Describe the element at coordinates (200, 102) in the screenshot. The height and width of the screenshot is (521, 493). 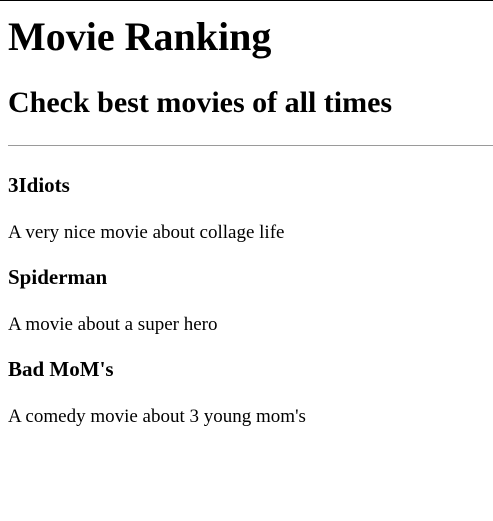
I see `page-subtitle: Check best movies of all times` at that location.